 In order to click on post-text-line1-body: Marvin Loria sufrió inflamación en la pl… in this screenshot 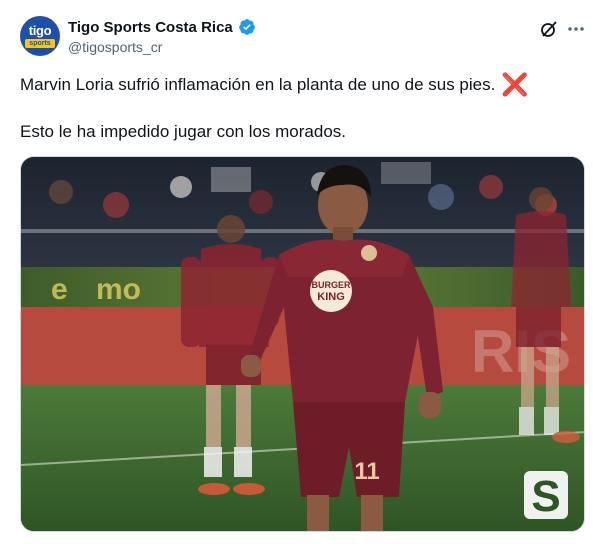, I will do `click(258, 84)`.